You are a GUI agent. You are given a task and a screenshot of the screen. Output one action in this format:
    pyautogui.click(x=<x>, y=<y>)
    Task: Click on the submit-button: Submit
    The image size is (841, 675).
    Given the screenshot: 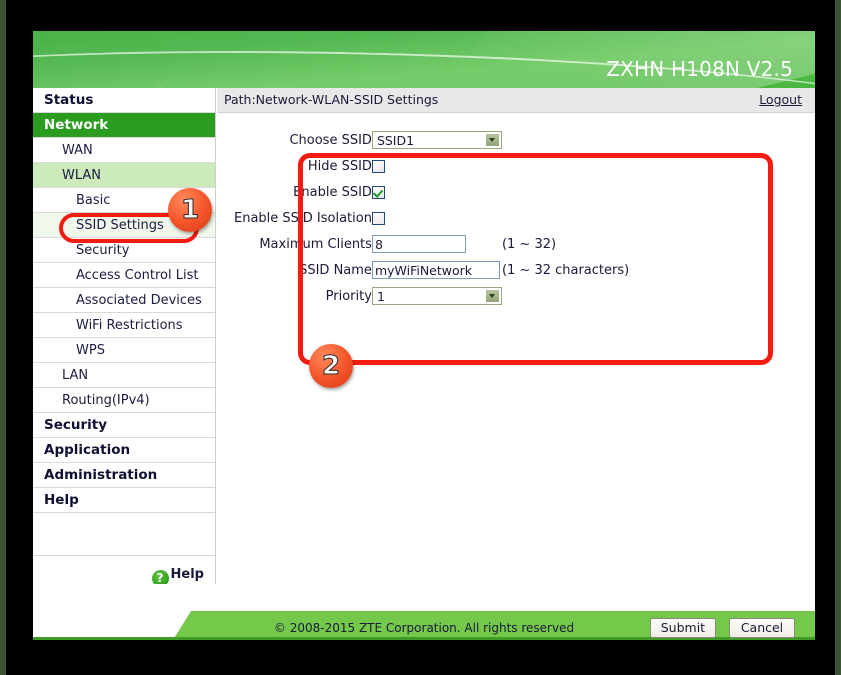 What is the action you would take?
    pyautogui.click(x=682, y=628)
    